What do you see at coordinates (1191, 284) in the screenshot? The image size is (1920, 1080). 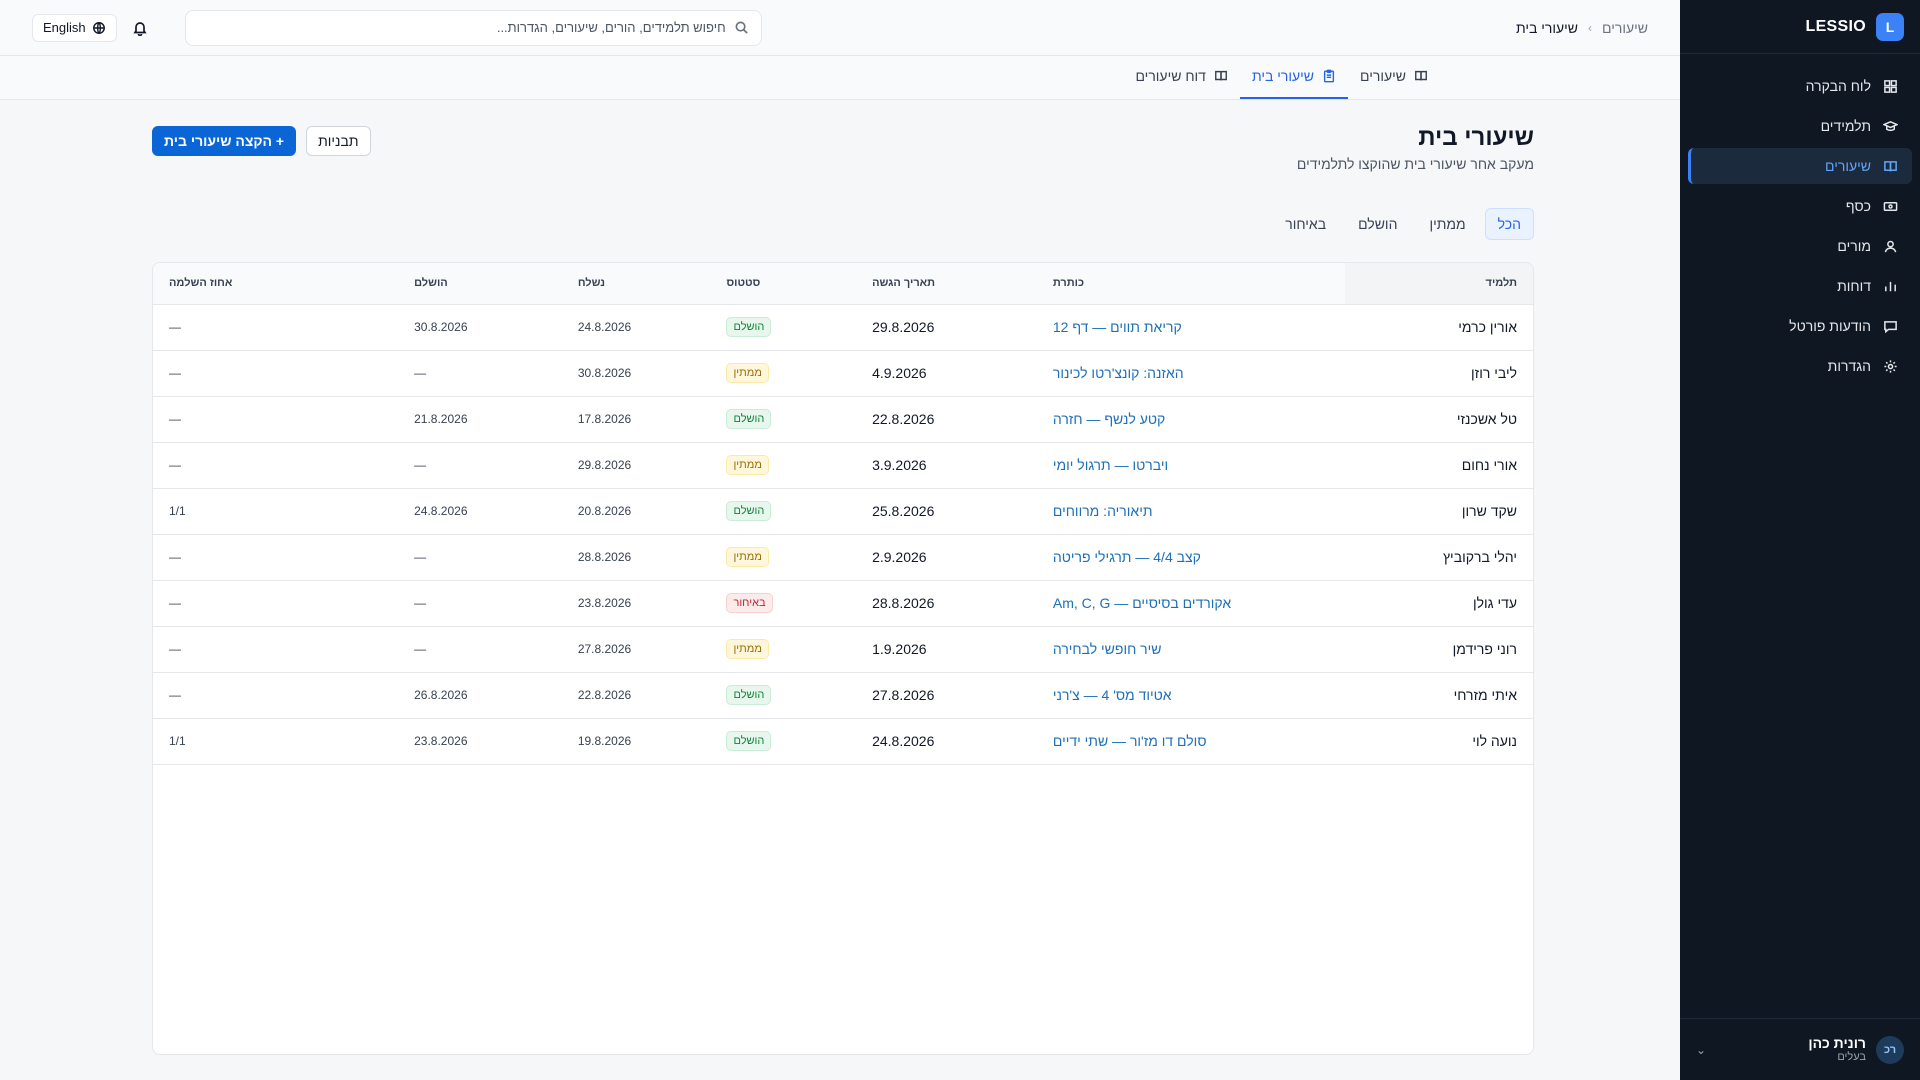 I see `header-title: כותרת` at bounding box center [1191, 284].